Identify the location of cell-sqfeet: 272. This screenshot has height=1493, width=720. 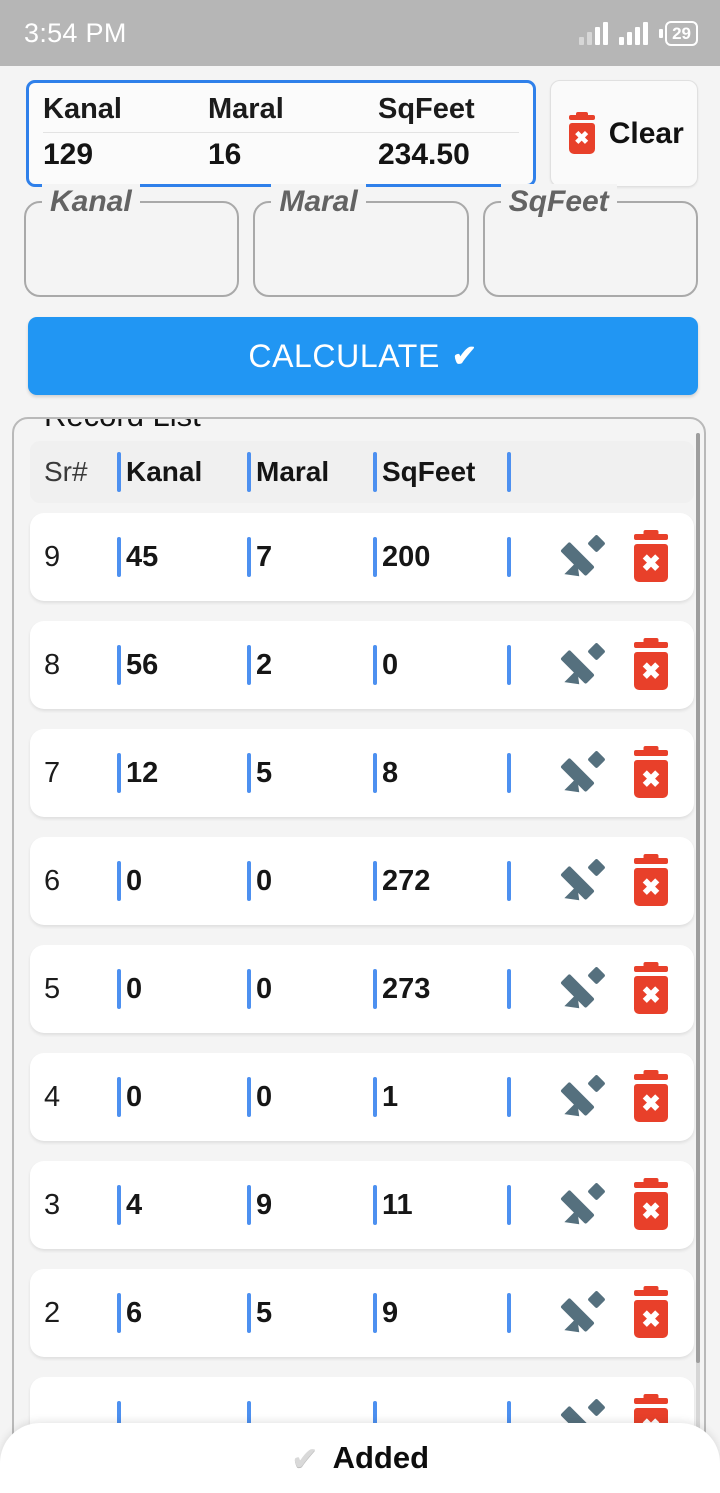
(406, 880).